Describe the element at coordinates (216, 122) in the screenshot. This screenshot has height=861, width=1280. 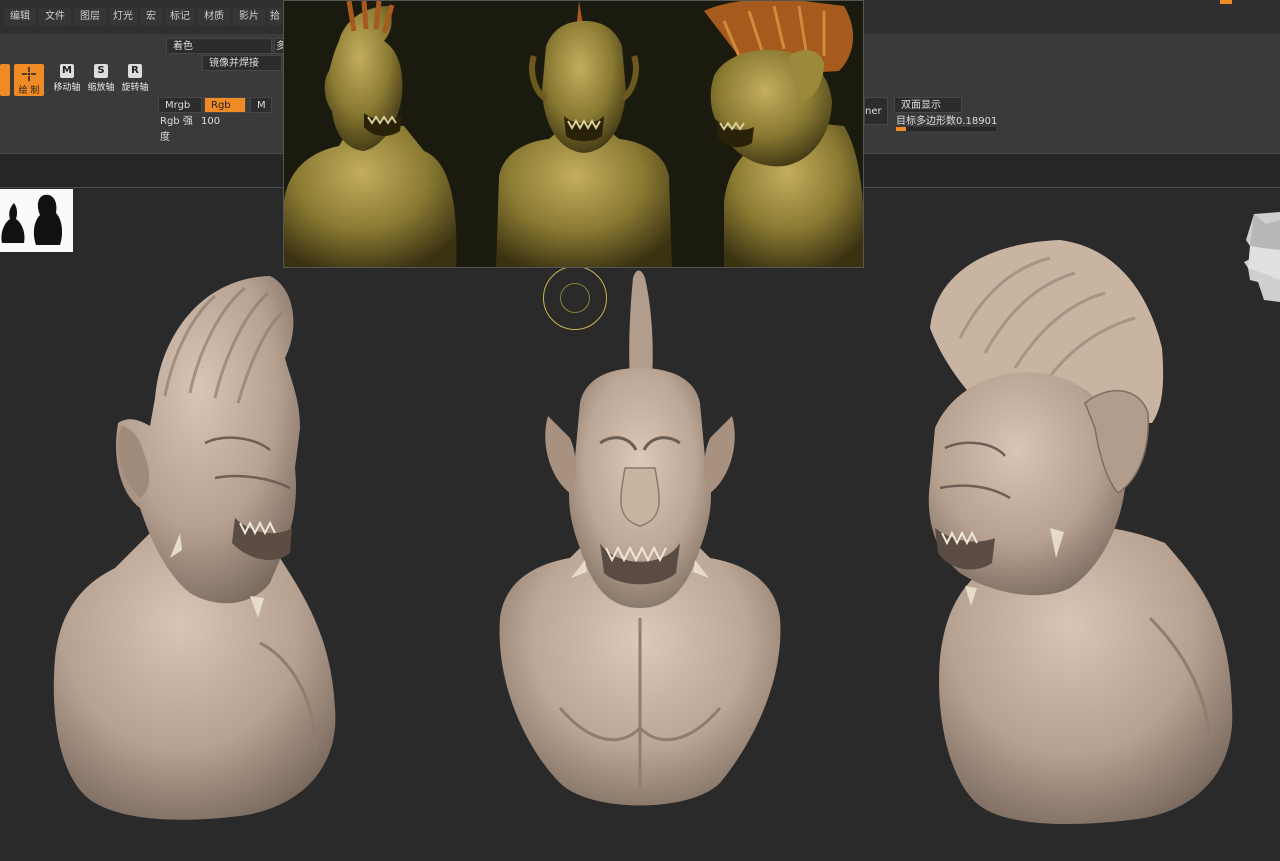
I see `rgb-intensity-value: 100` at that location.